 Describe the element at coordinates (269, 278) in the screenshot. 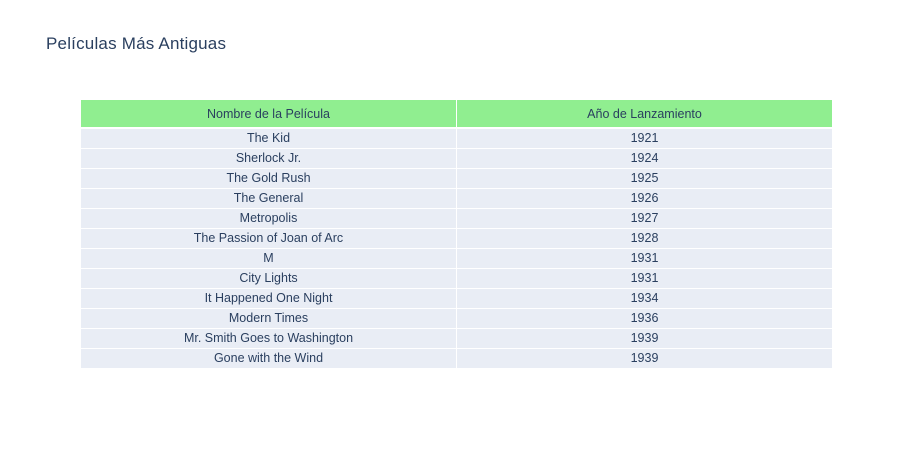

I see `cell-movie-name: City Lights` at that location.